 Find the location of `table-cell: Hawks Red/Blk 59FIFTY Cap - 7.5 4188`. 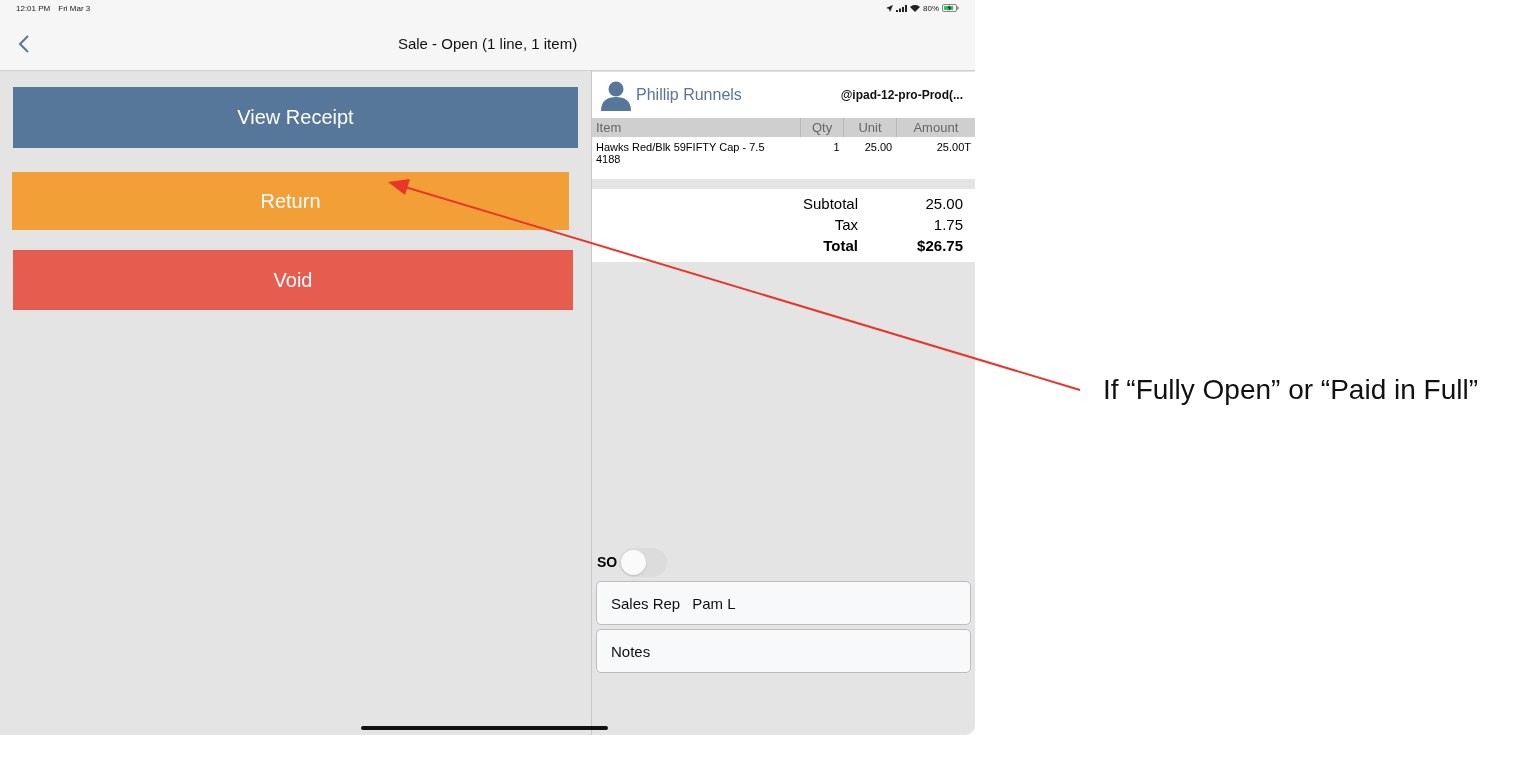

table-cell: Hawks Red/Blk 59FIFTY Cap - 7.5 4188 is located at coordinates (696, 158).